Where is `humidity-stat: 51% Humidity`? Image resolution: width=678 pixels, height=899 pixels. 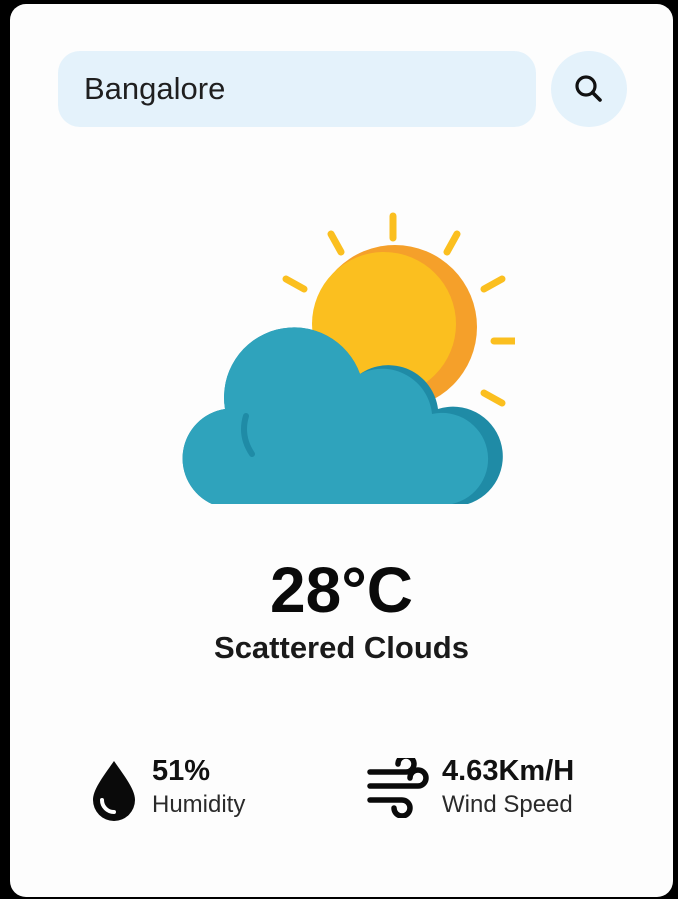
humidity-stat: 51% Humidity is located at coordinates (190, 790).